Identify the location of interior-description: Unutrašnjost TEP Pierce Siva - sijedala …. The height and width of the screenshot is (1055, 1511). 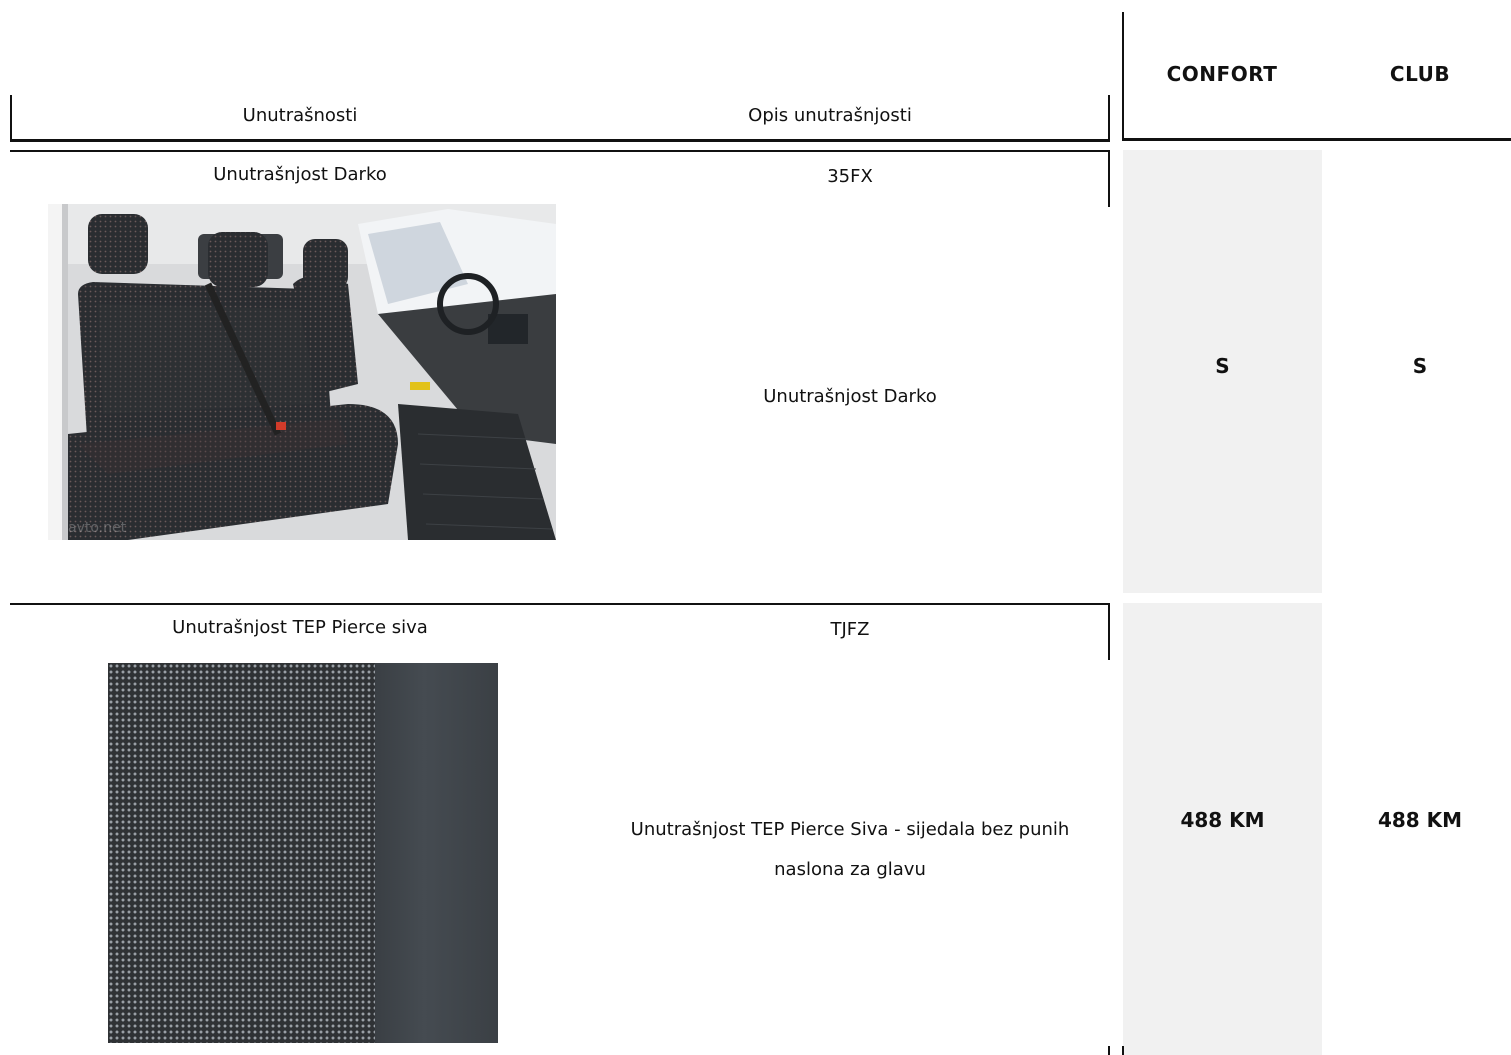
(850, 849).